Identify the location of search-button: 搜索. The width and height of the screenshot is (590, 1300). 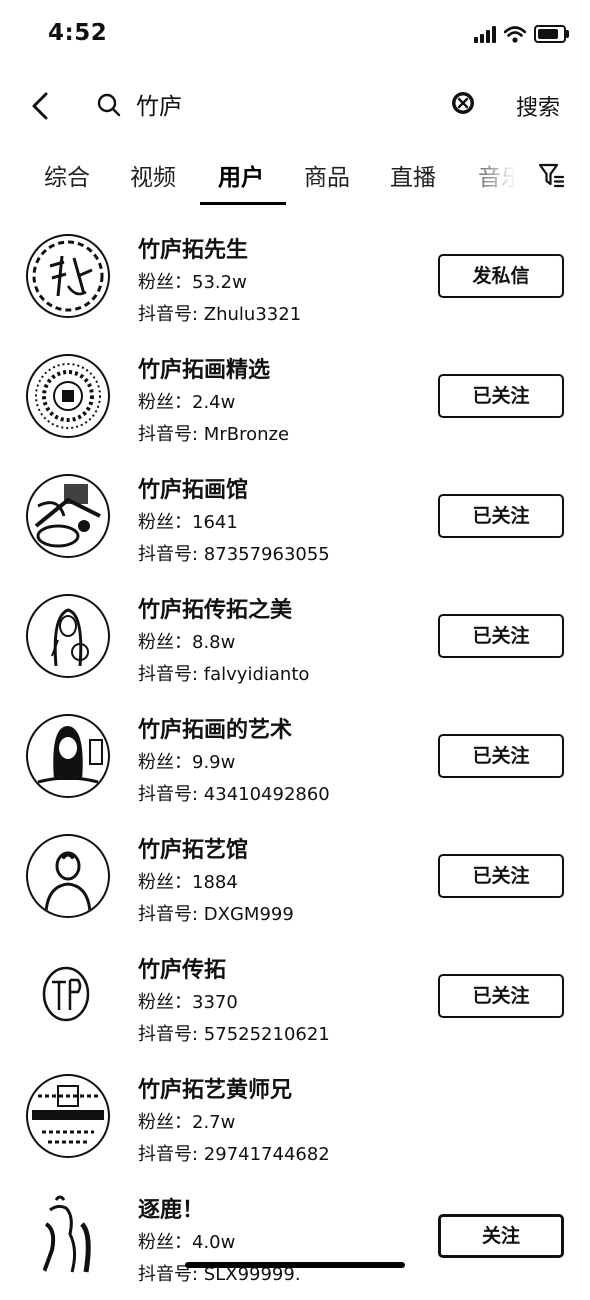
(538, 106).